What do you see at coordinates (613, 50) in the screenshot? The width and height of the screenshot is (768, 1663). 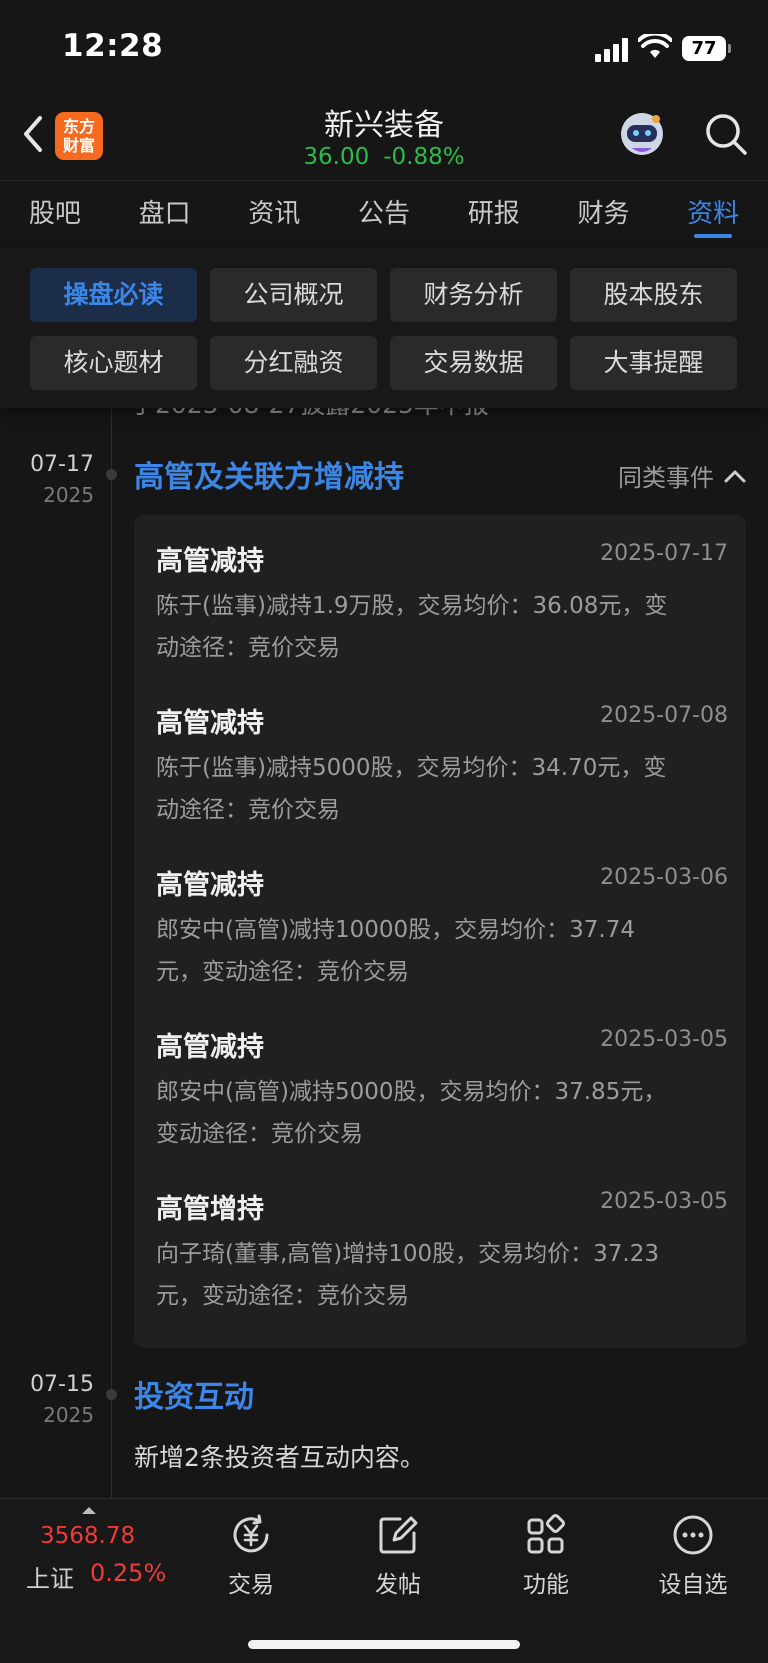 I see `cellular-signal-icon` at bounding box center [613, 50].